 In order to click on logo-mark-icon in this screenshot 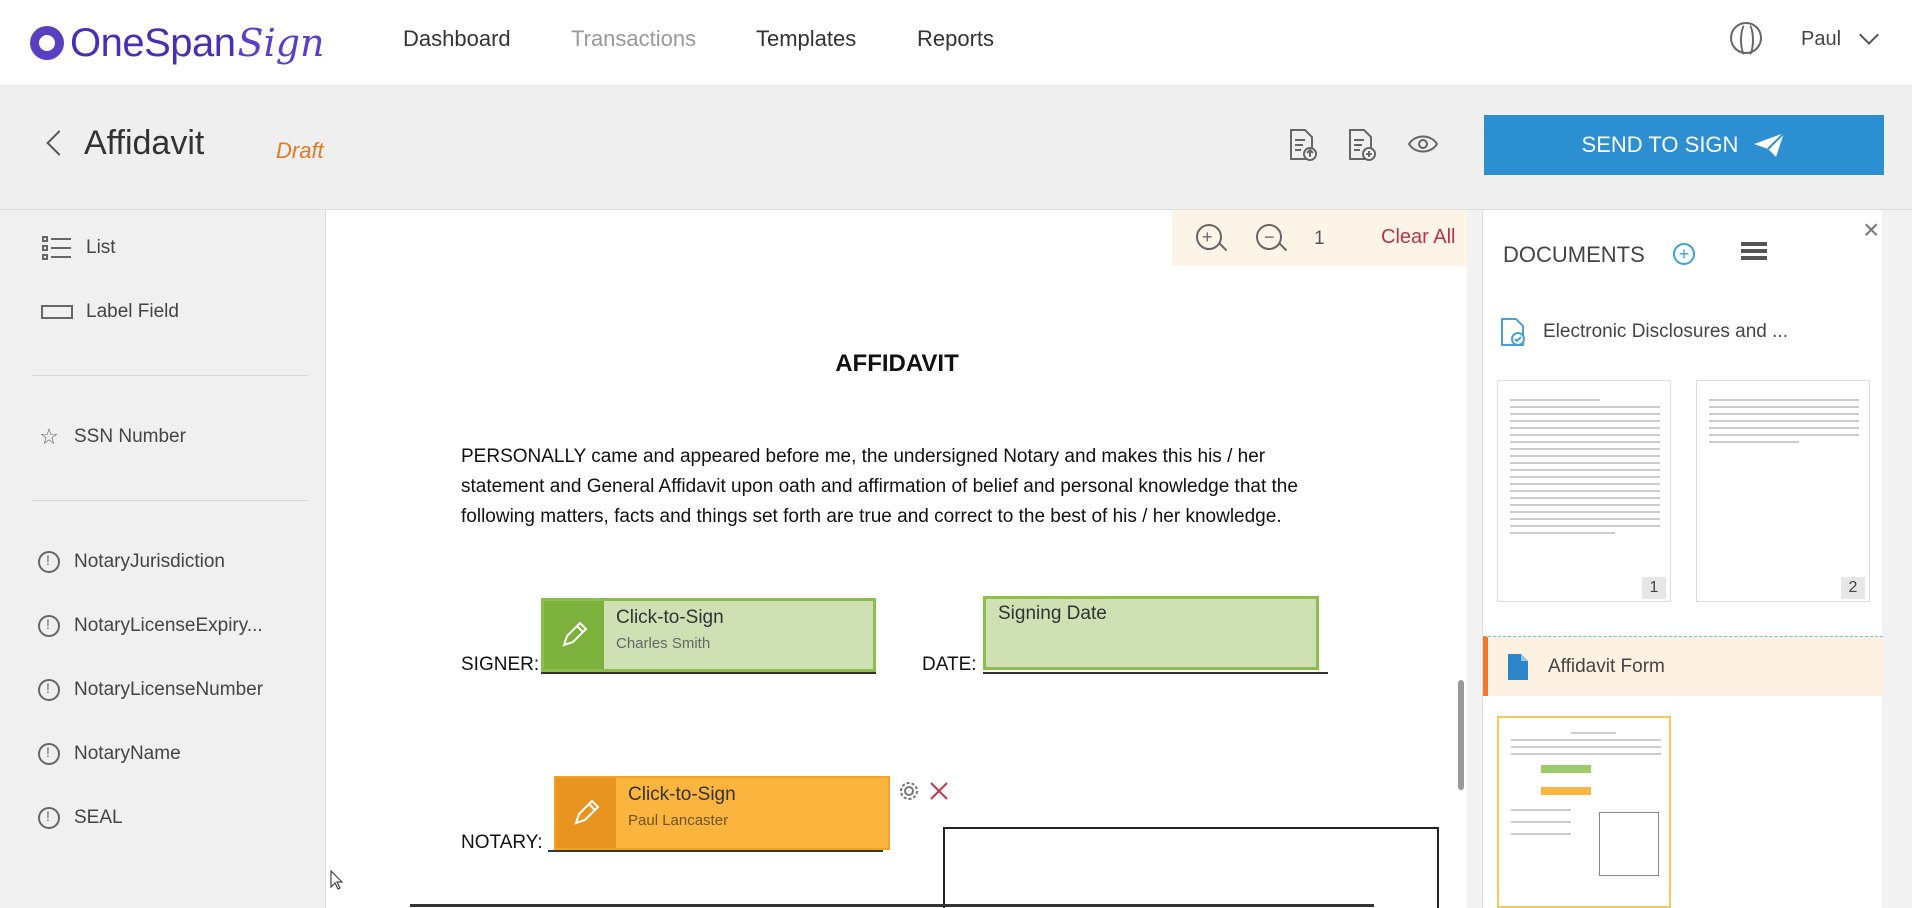, I will do `click(47, 43)`.